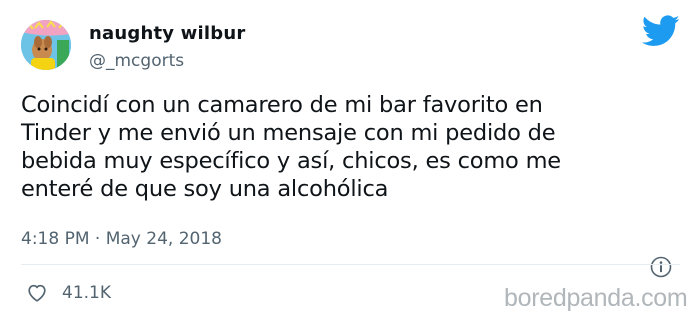 This screenshot has height=319, width=700. Describe the element at coordinates (136, 61) in the screenshot. I see `author-handle: @_mcgorts` at that location.